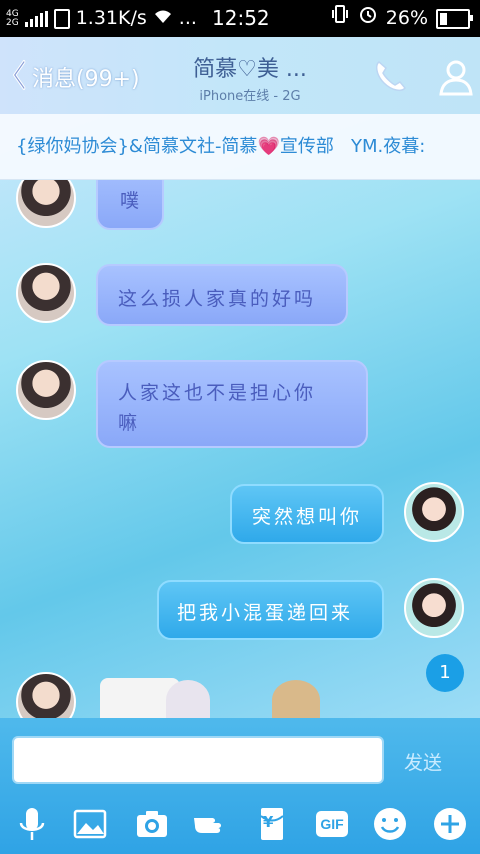 The image size is (480, 854). I want to click on message-bubble: 噗, so click(130, 205).